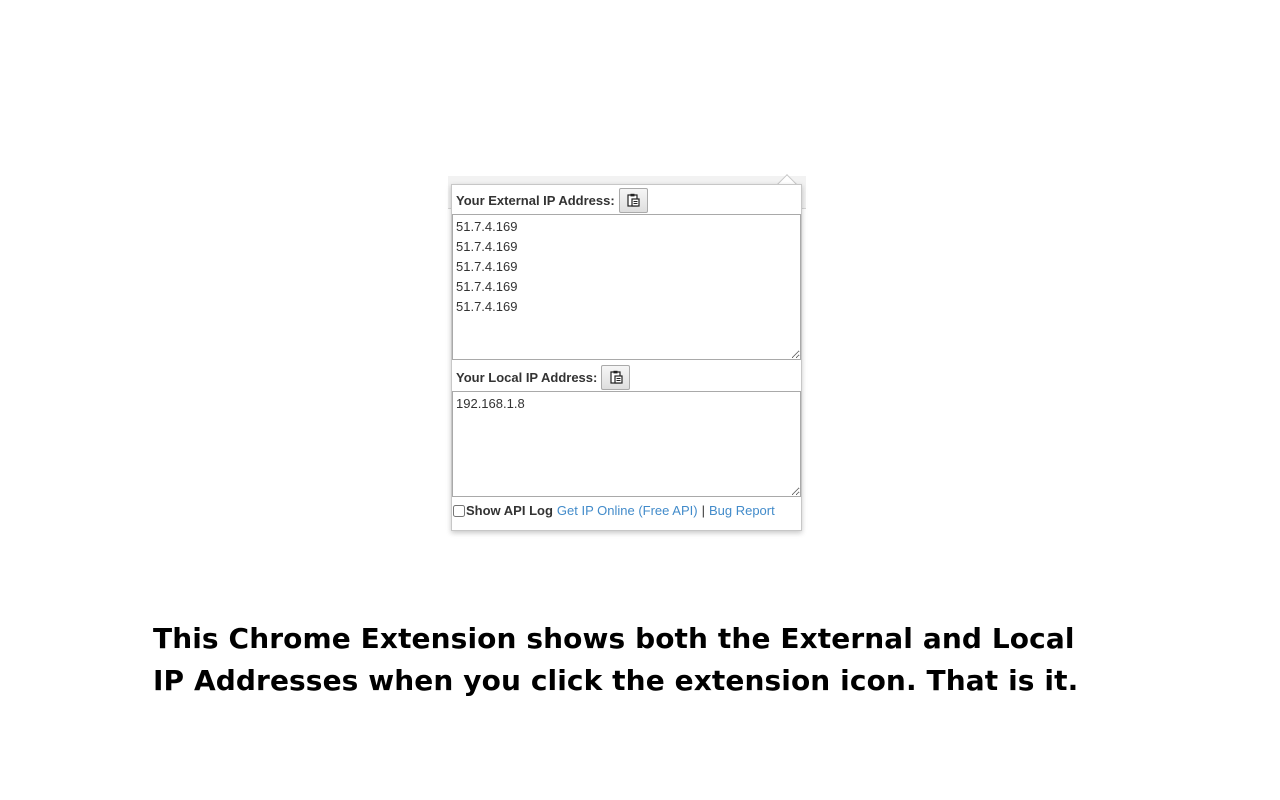 The height and width of the screenshot is (800, 1280). I want to click on copy-local-ip-button, so click(616, 377).